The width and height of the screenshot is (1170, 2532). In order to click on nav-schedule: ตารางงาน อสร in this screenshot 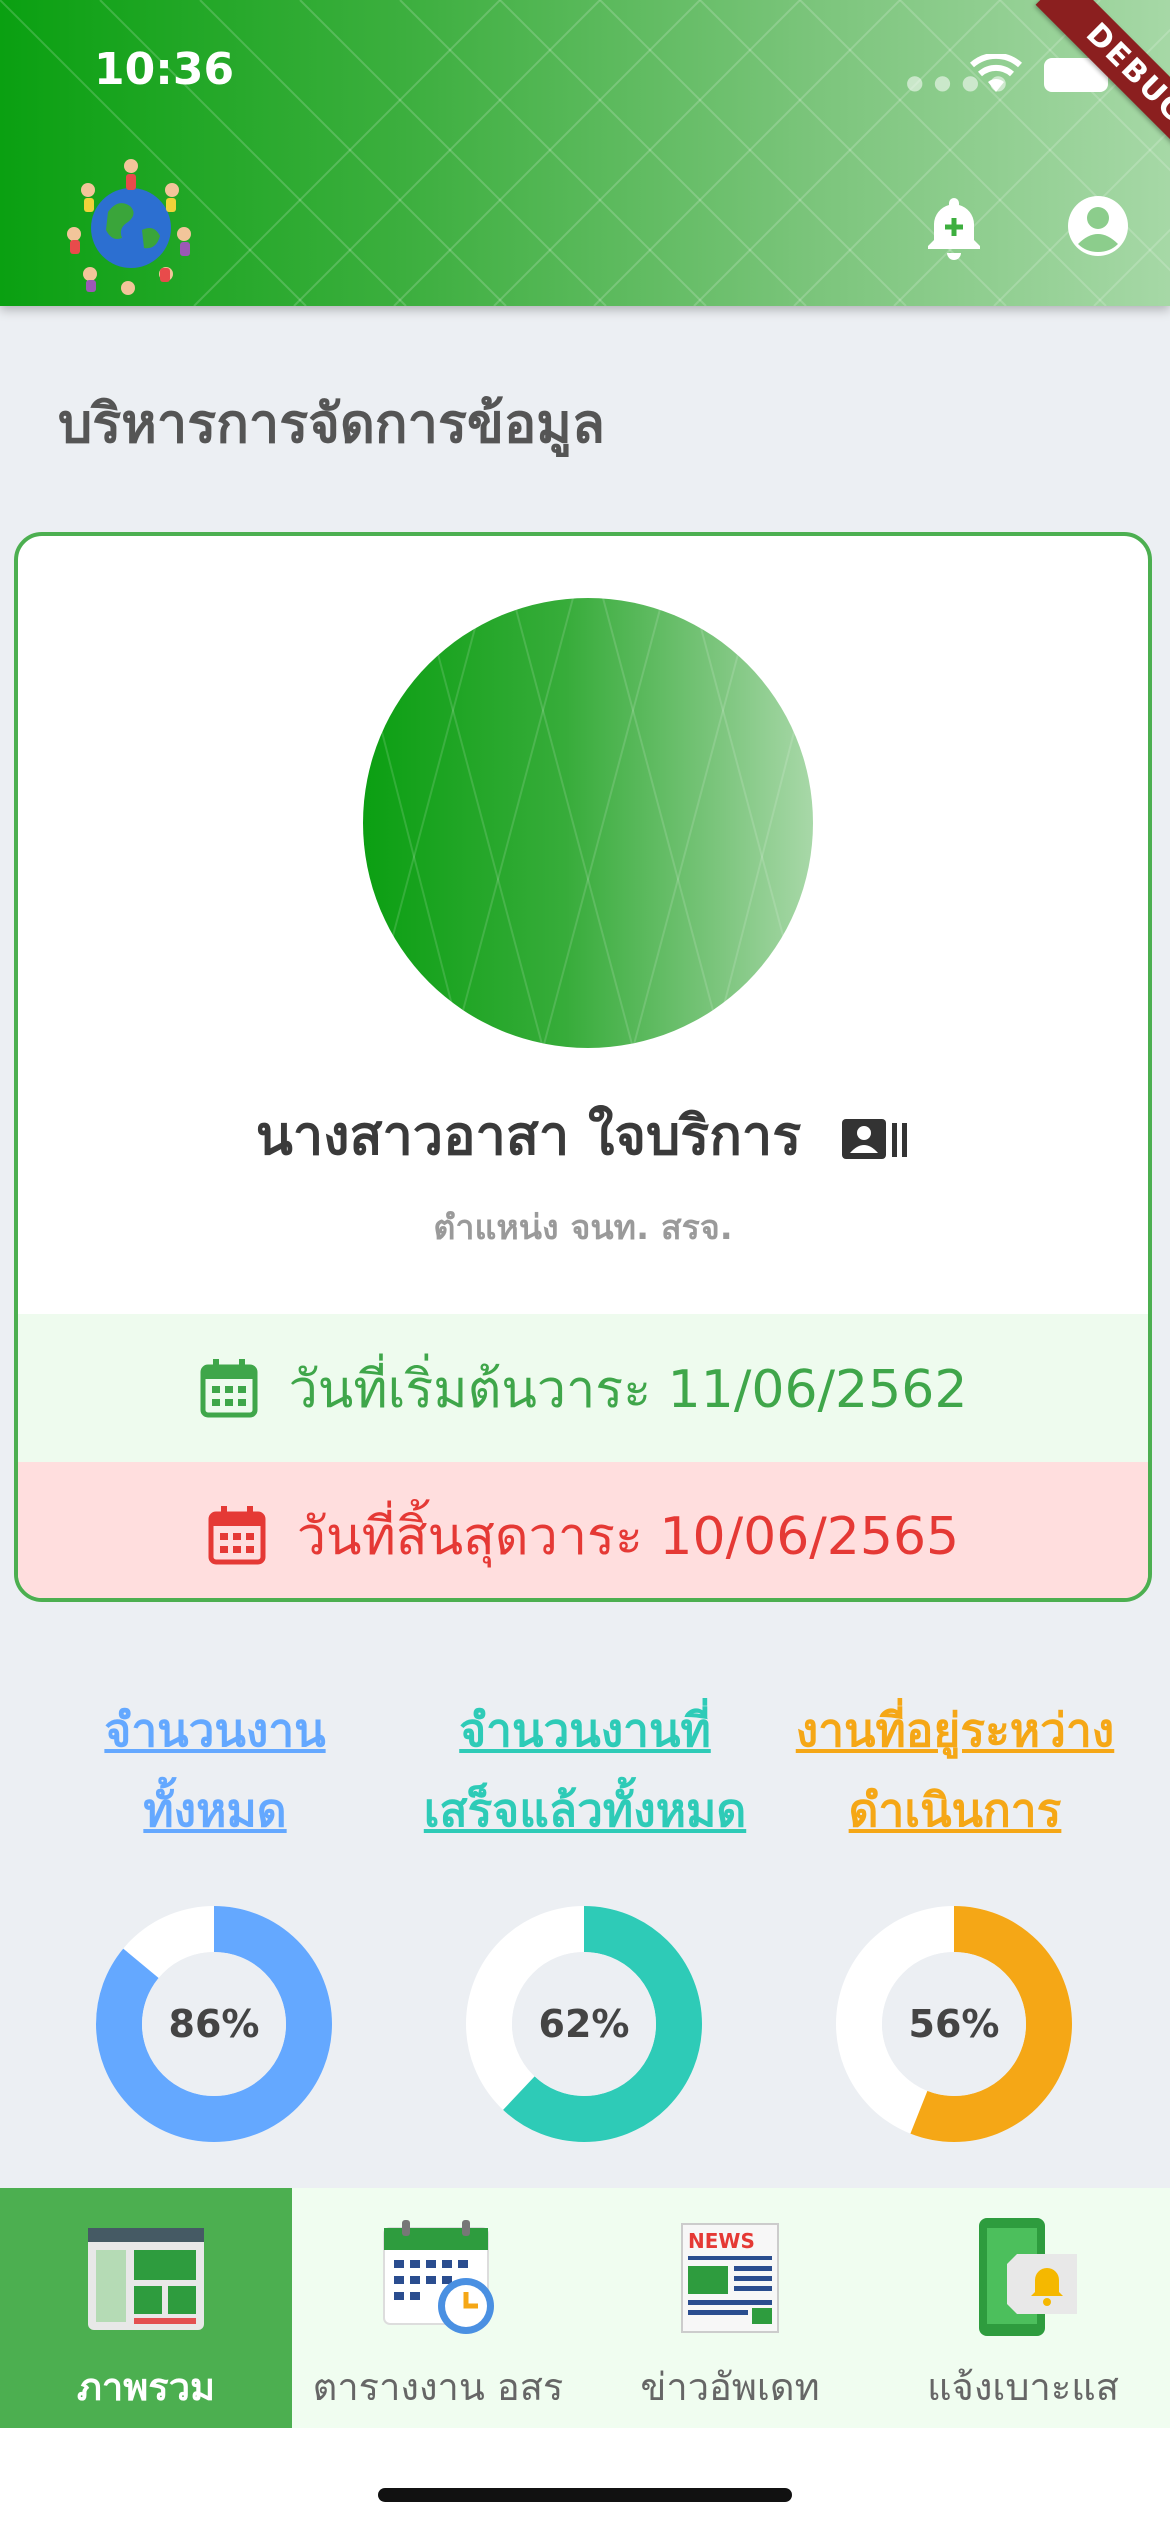, I will do `click(438, 2308)`.